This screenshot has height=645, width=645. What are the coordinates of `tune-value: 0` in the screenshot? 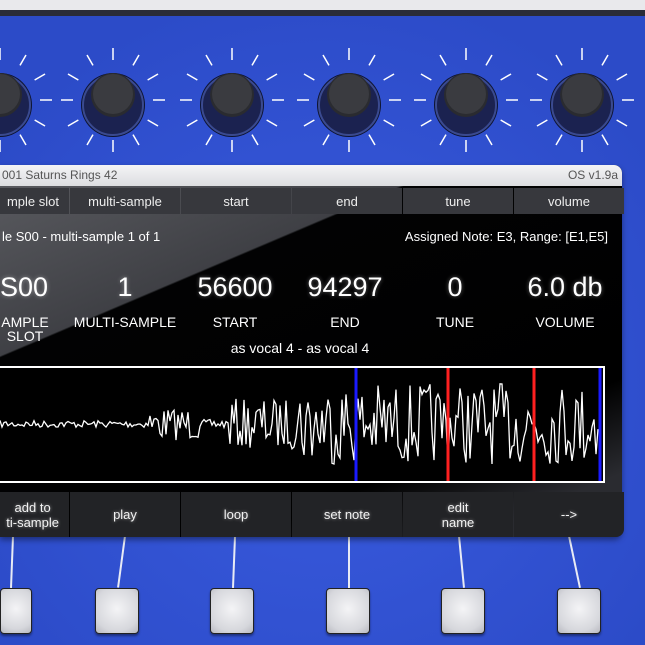 It's located at (455, 287).